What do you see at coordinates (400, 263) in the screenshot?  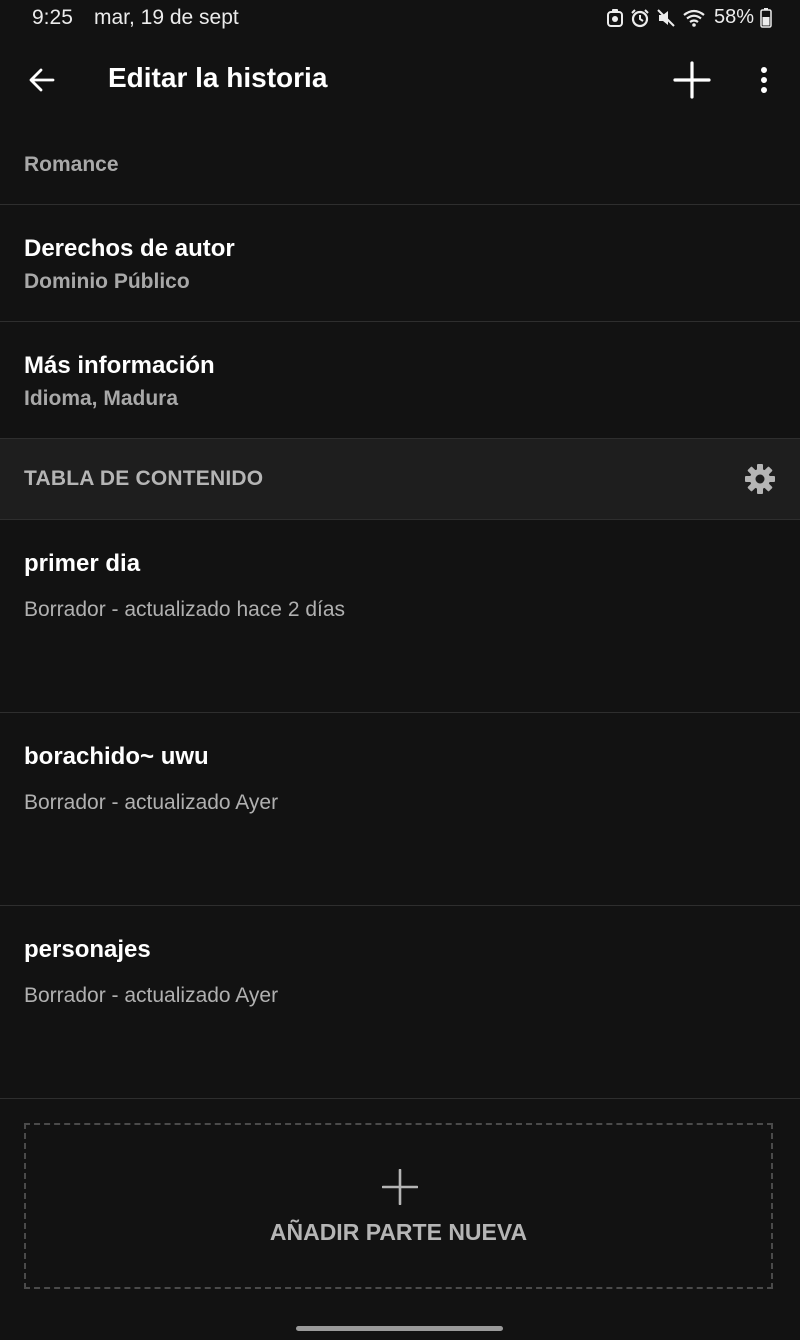 I see `copyright-row: Derechos de autor Dominio Público` at bounding box center [400, 263].